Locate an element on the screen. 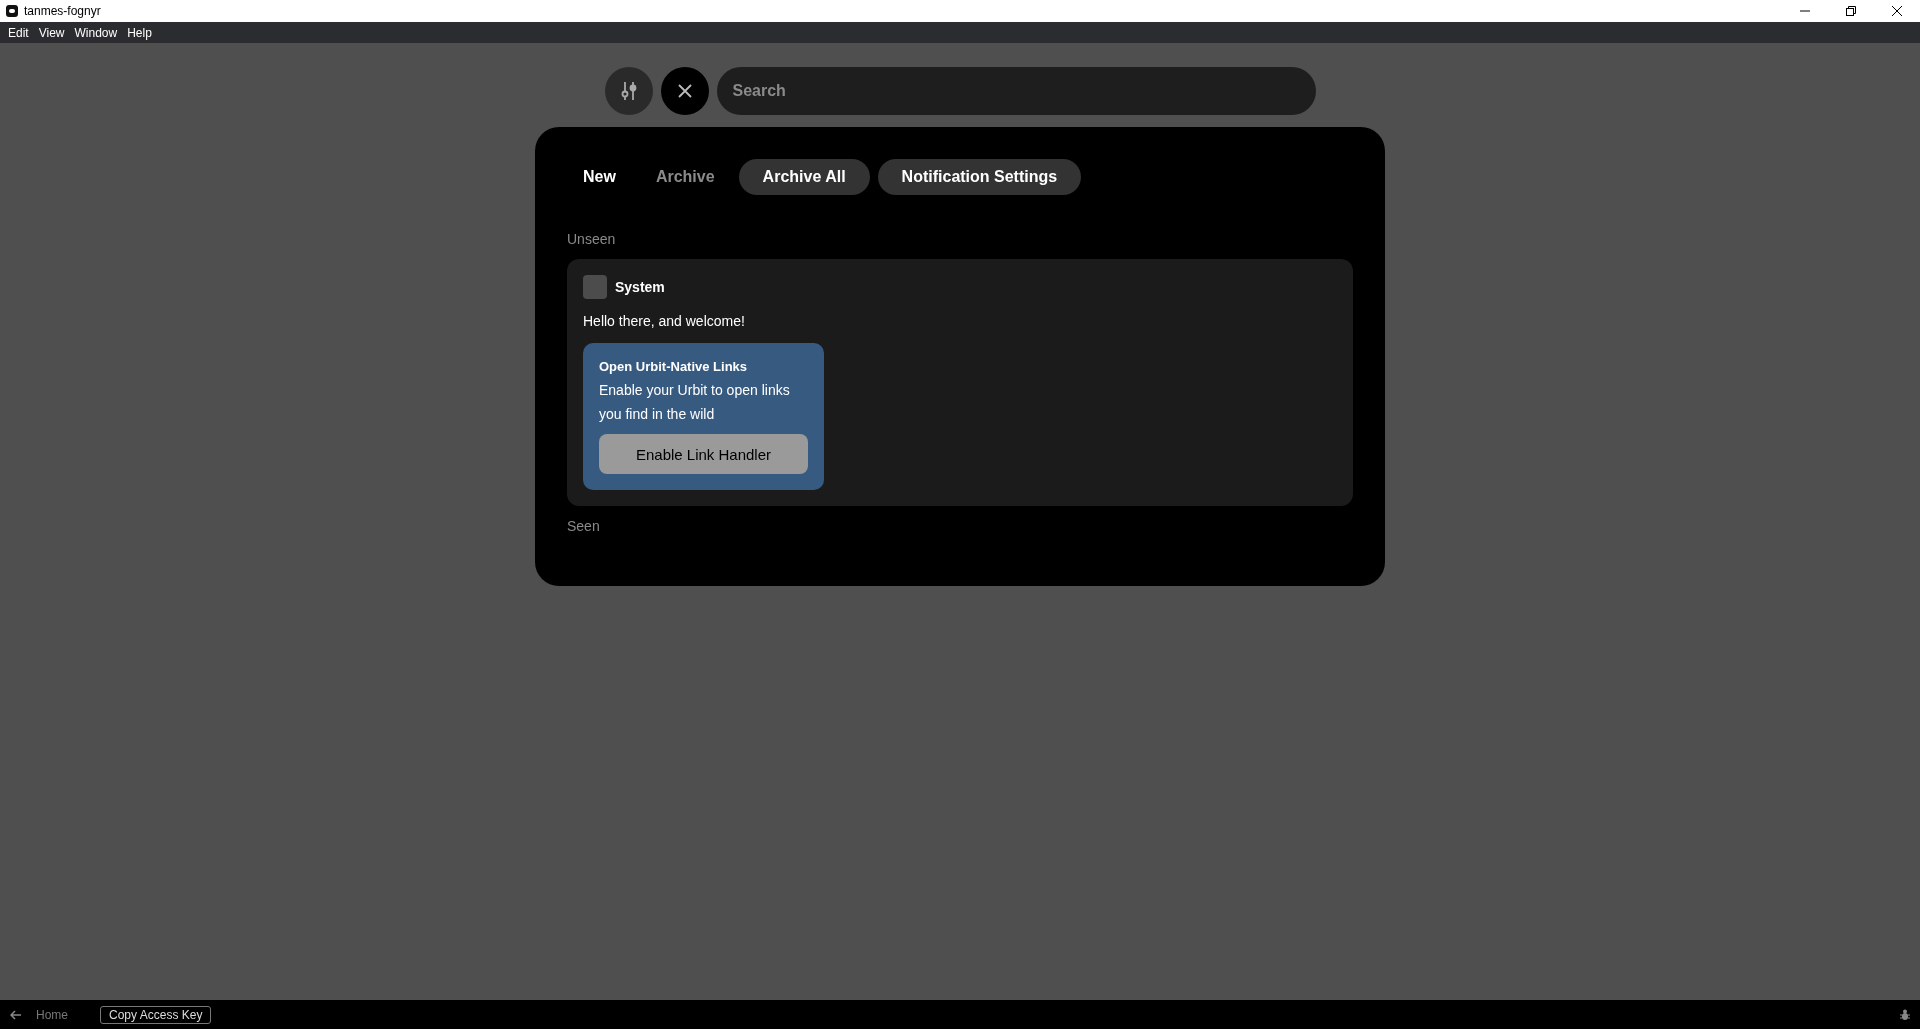 This screenshot has width=1920, height=1029. app-logo-icon is located at coordinates (12, 11).